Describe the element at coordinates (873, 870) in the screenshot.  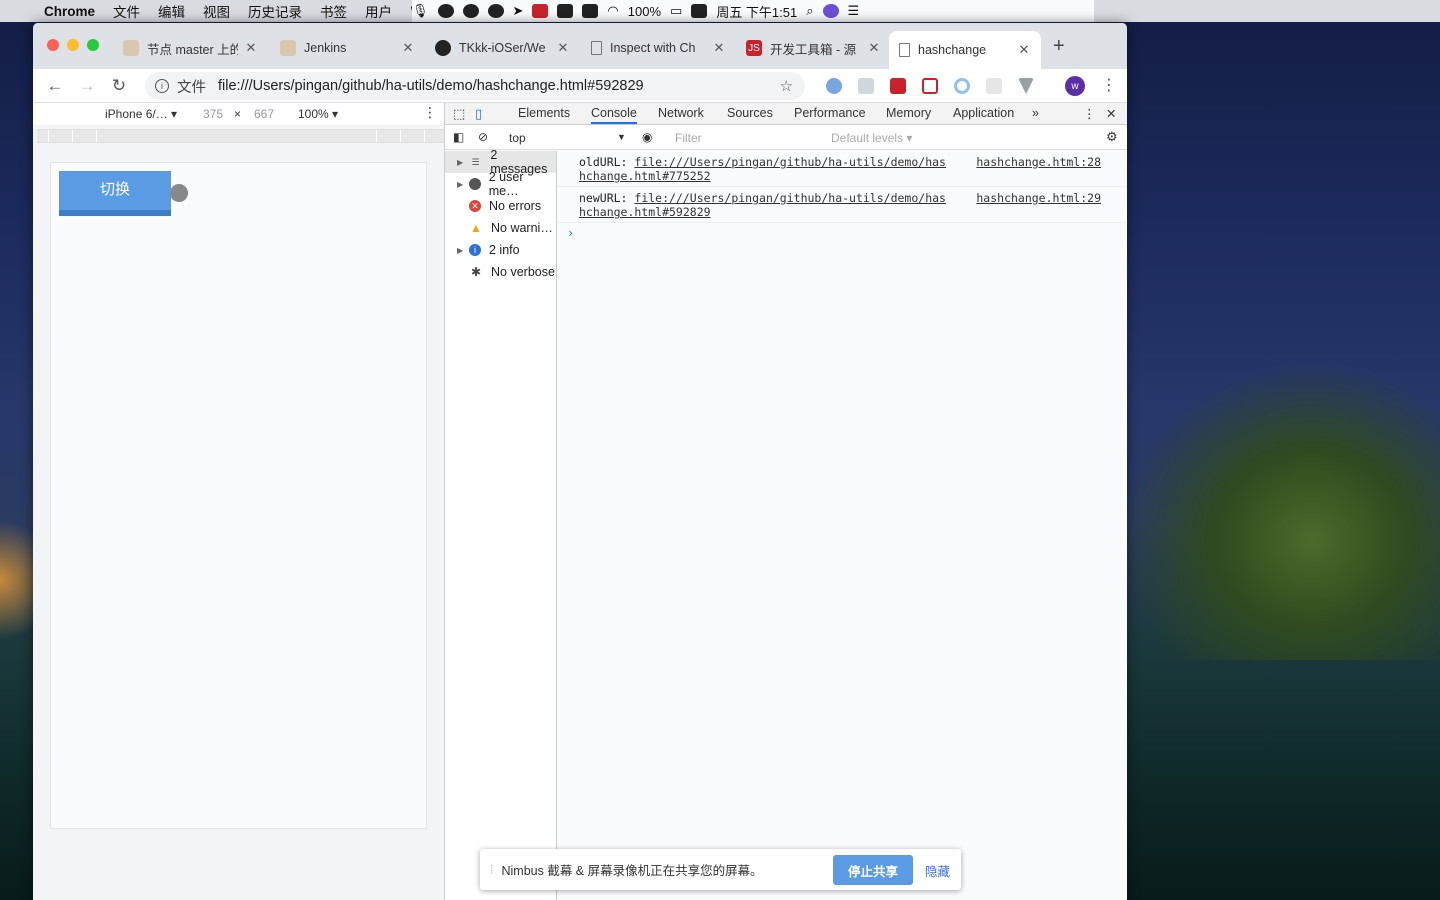
I see `stop-sharing-button: 停止共享` at that location.